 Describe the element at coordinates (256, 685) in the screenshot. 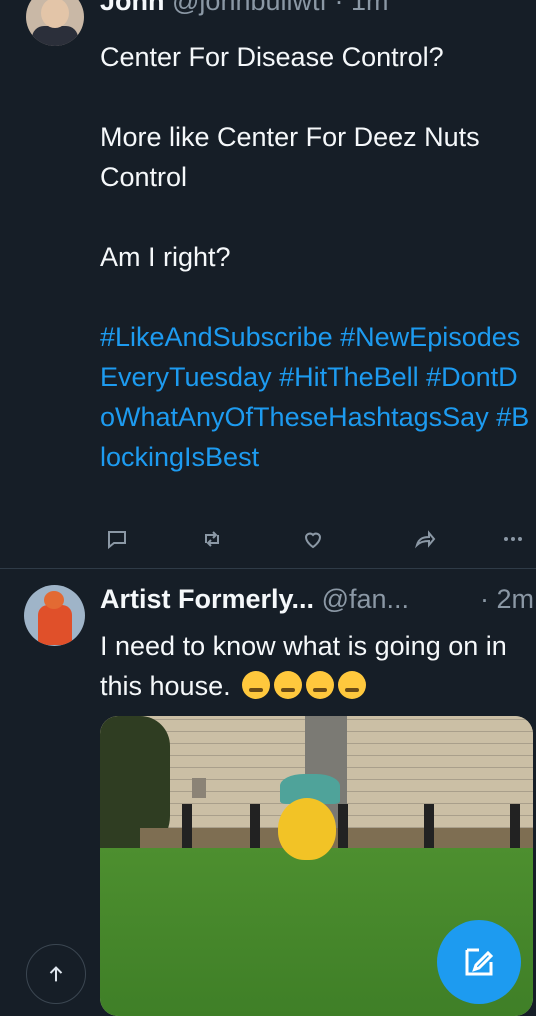

I see `thinking-emoji-icon` at that location.